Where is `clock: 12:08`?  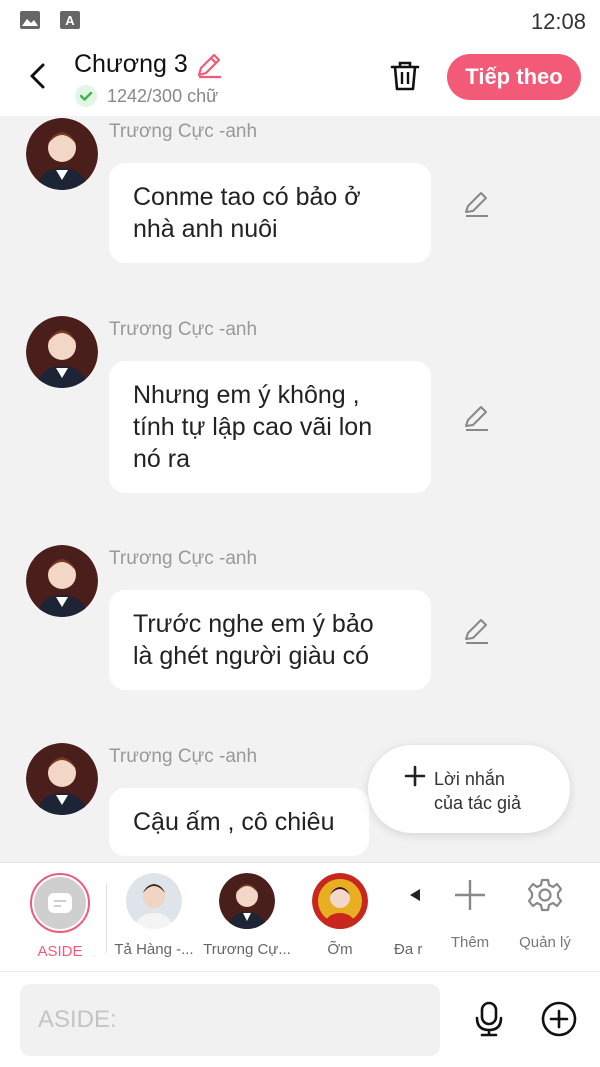
clock: 12:08 is located at coordinates (558, 21).